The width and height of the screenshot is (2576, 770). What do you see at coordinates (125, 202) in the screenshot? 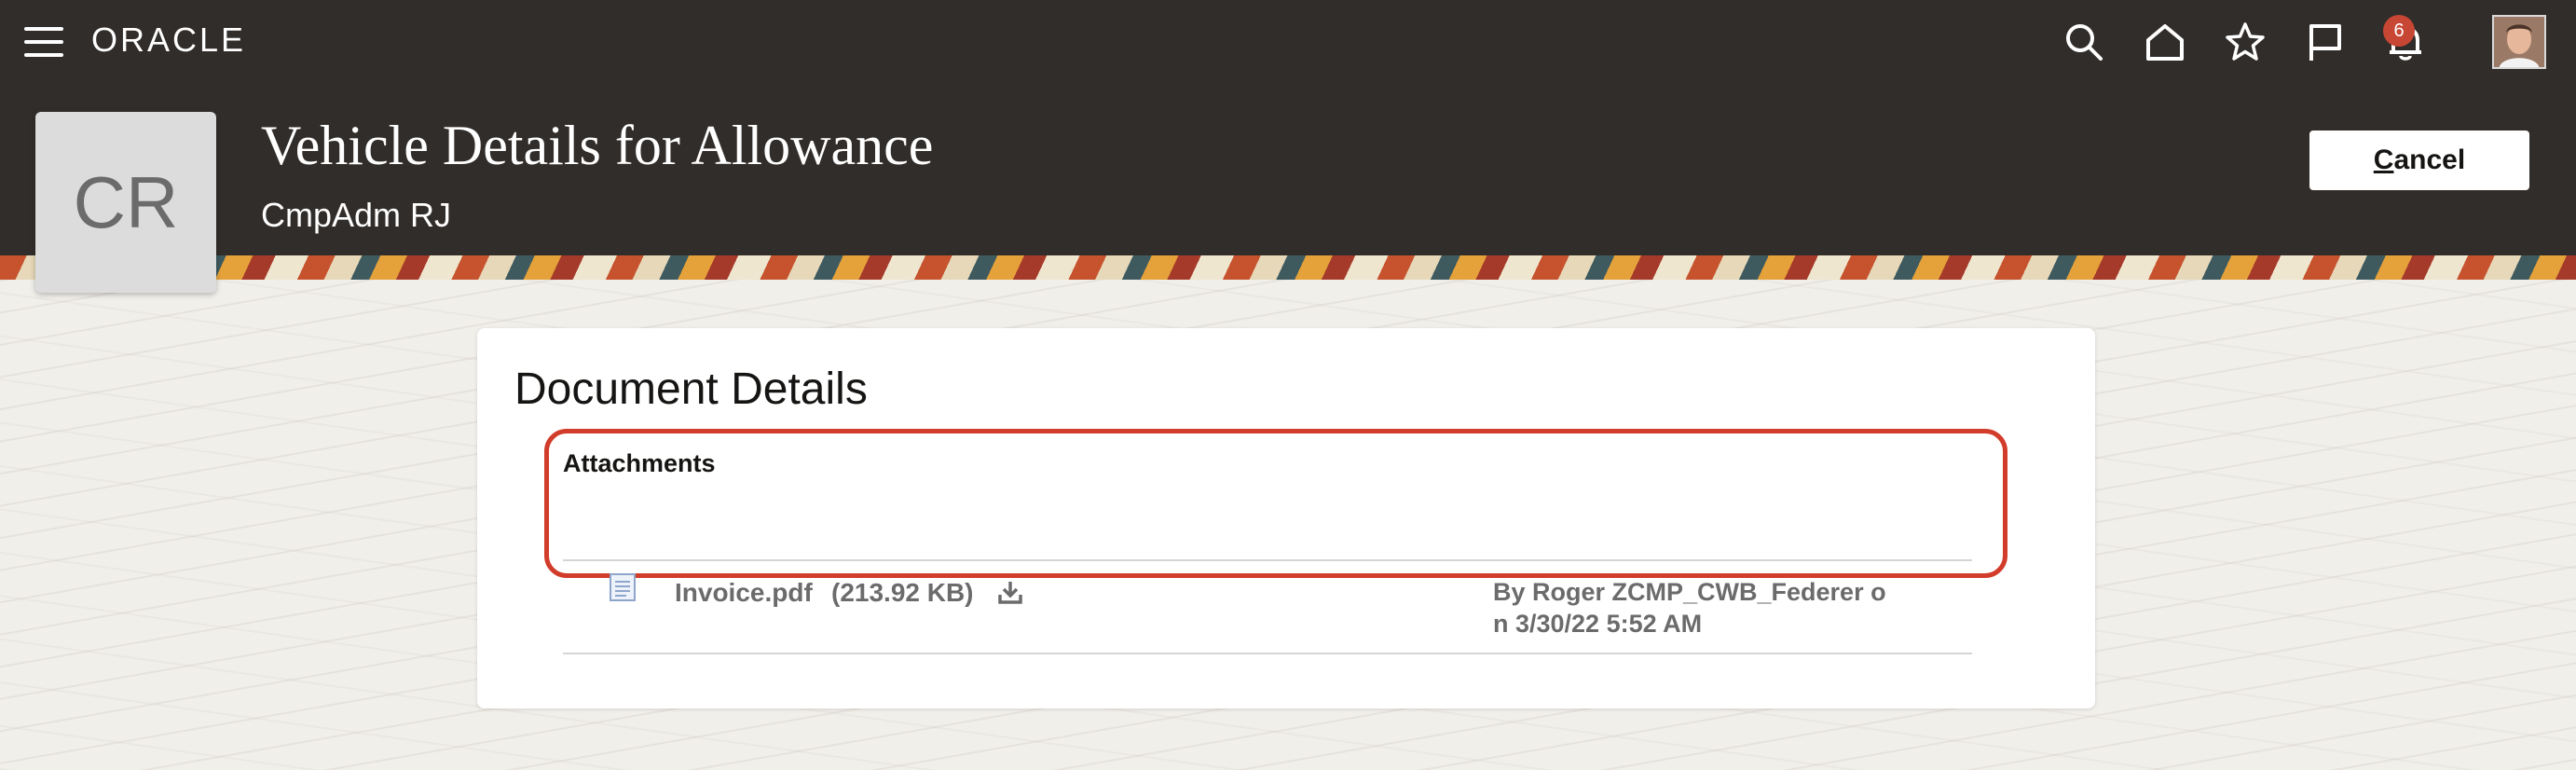
I see `initials-tile: CR` at bounding box center [125, 202].